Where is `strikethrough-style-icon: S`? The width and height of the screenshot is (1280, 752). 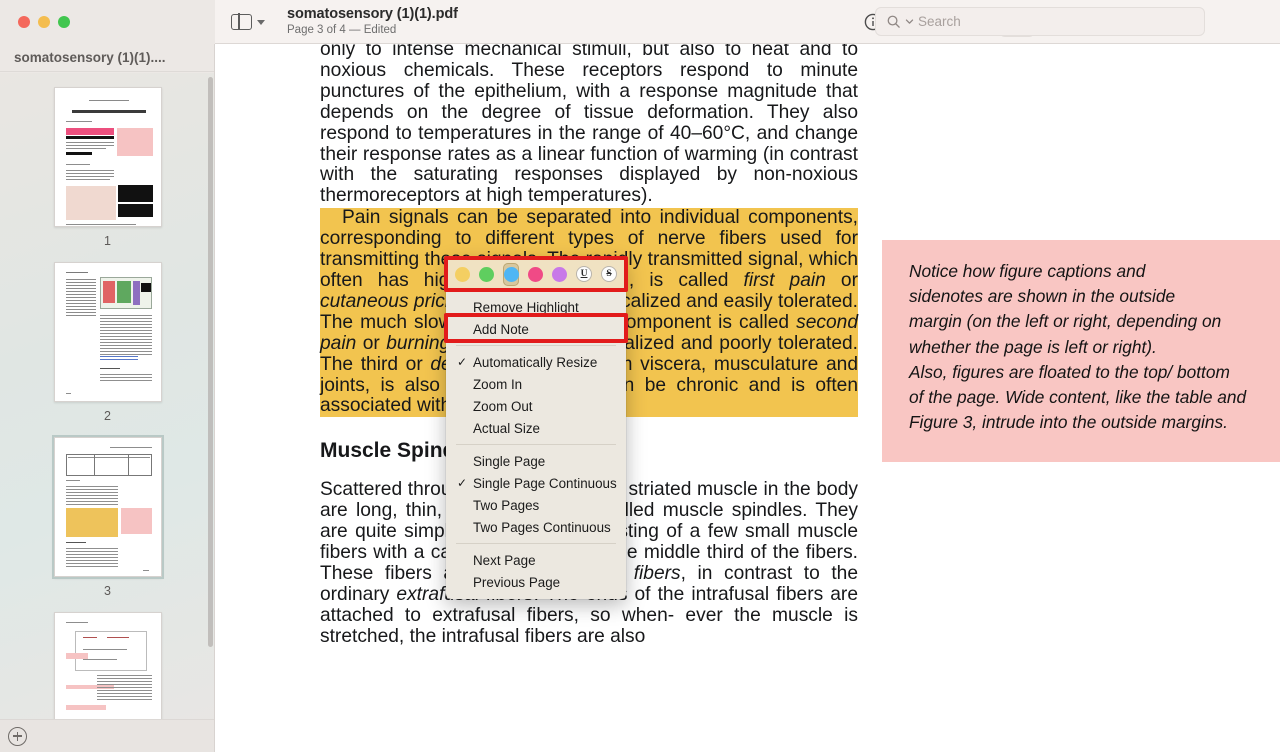 strikethrough-style-icon: S is located at coordinates (609, 274).